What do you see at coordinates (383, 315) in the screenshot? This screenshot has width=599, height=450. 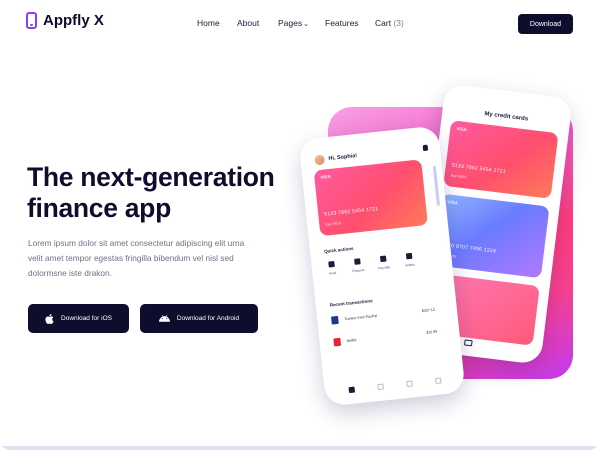 I see `transaction-row: Transer from PayPal $327.12` at bounding box center [383, 315].